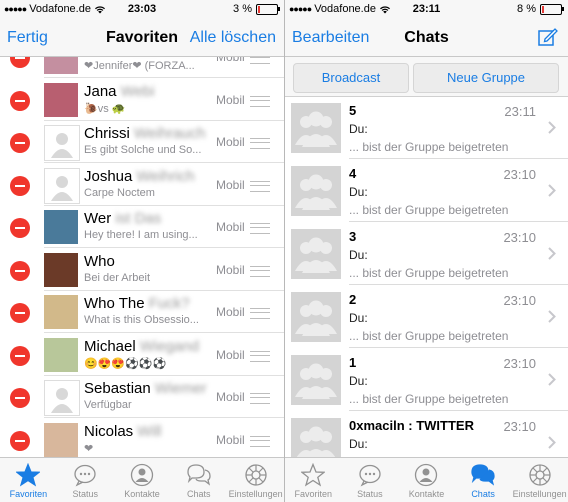 The image size is (568, 502). I want to click on contact-first-name: Joshua, so click(108, 176).